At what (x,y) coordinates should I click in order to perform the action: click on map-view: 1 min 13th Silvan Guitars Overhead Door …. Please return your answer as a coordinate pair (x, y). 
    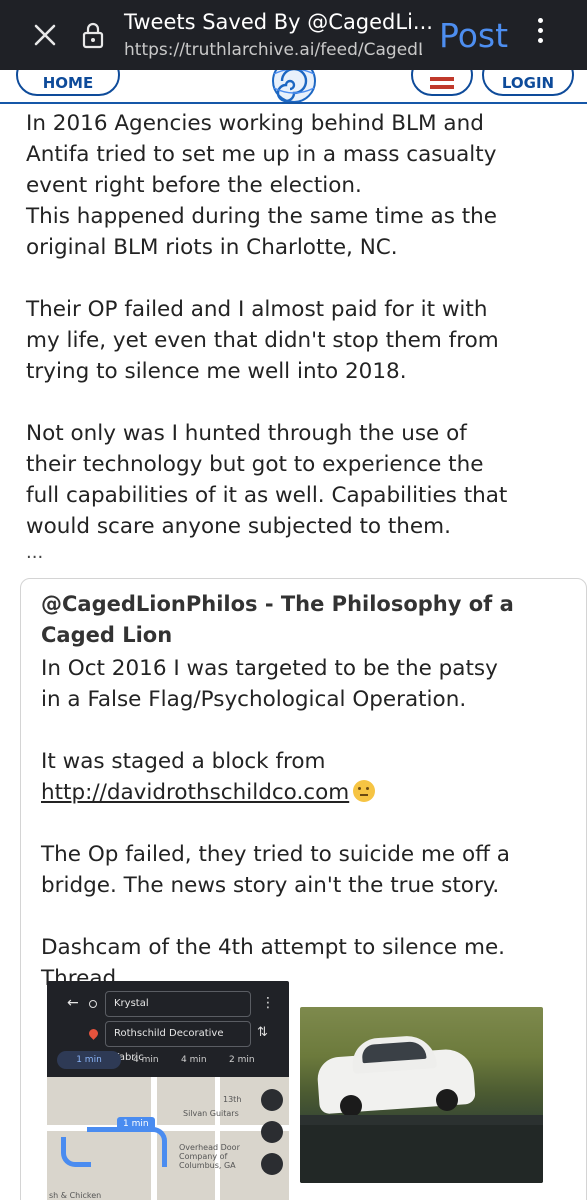
    Looking at the image, I should click on (168, 1138).